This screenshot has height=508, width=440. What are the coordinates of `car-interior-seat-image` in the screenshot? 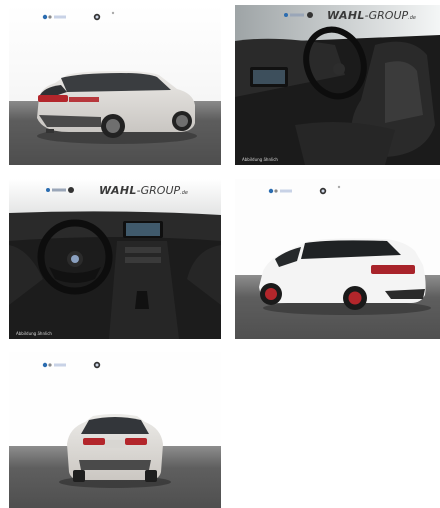 It's located at (337, 85).